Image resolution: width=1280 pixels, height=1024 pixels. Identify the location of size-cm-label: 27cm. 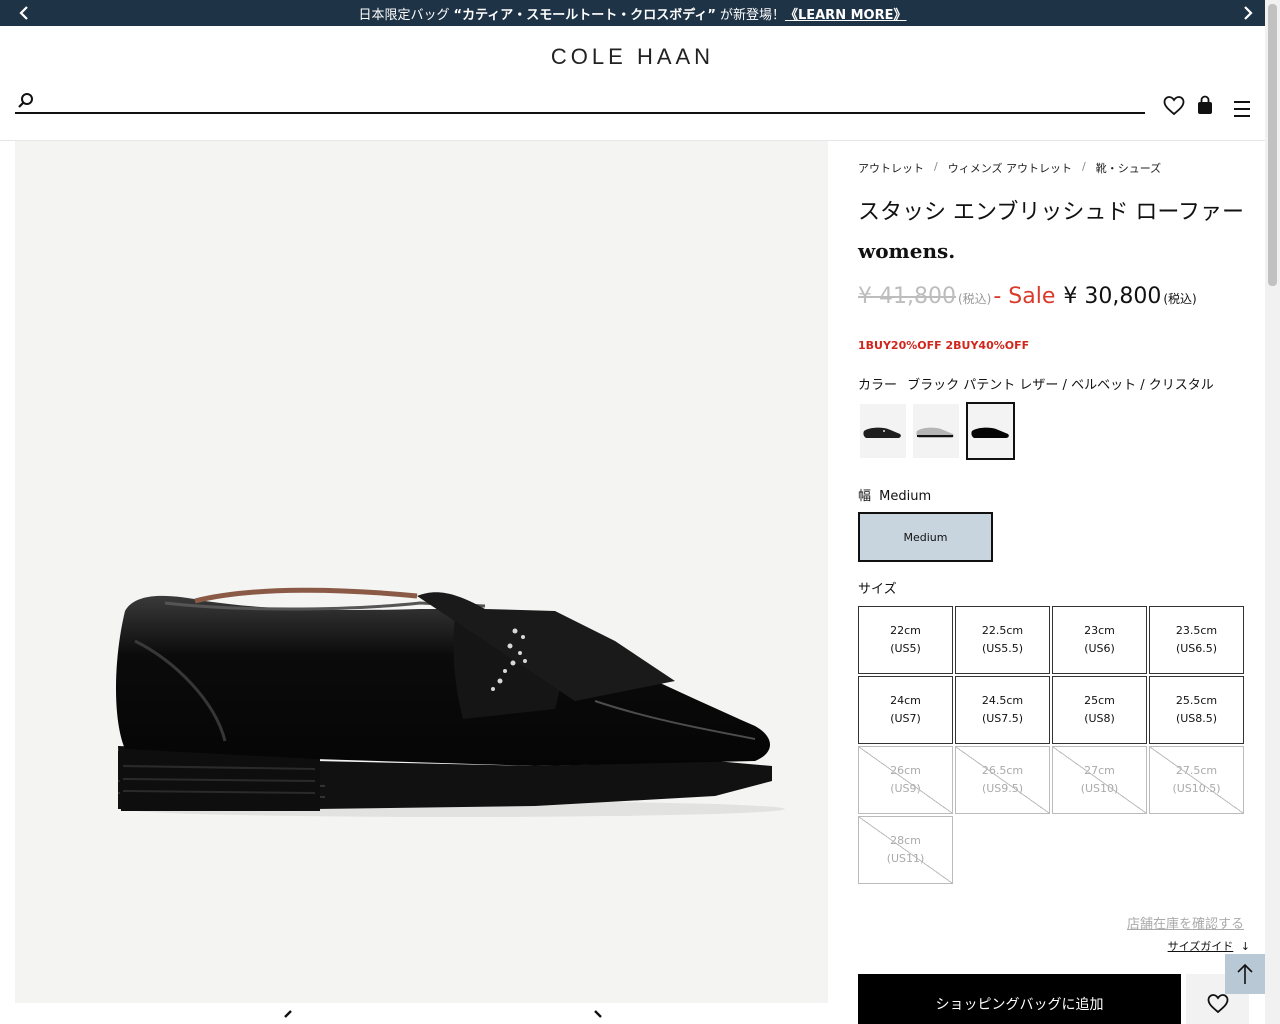
(1099, 770).